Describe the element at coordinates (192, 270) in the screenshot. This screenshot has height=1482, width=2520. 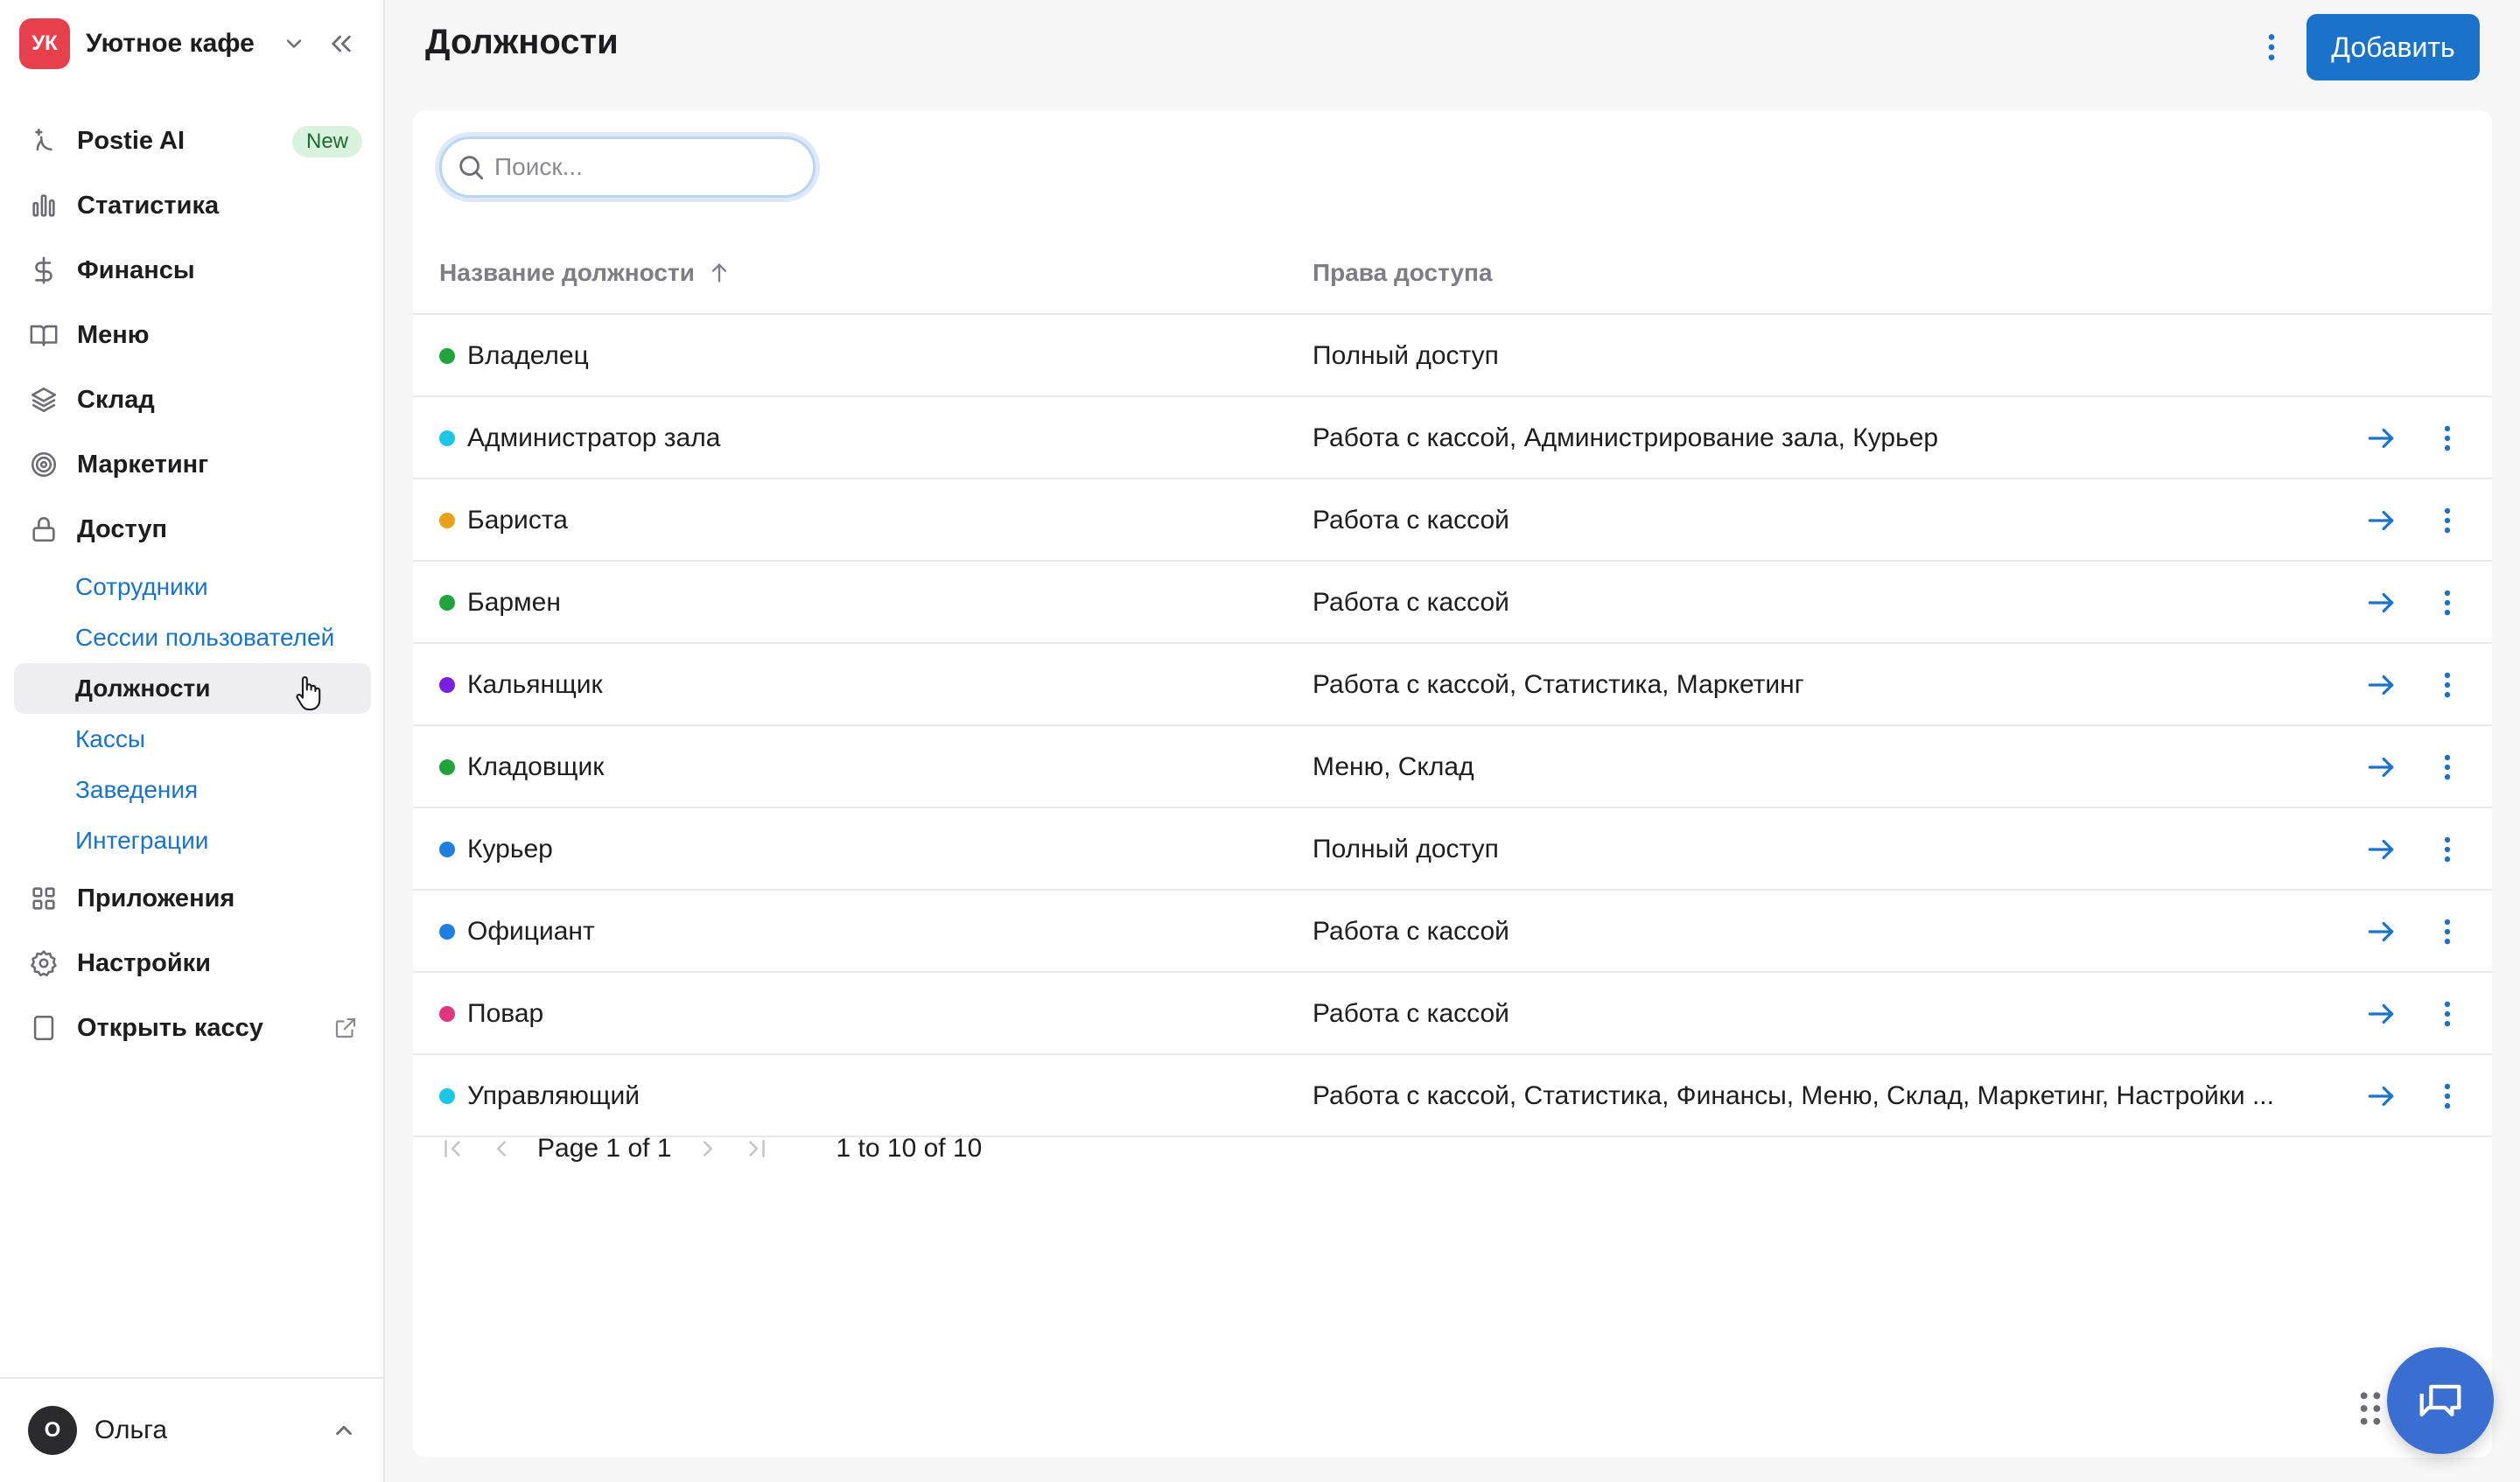
I see `nav-item-finance: Финансы` at that location.